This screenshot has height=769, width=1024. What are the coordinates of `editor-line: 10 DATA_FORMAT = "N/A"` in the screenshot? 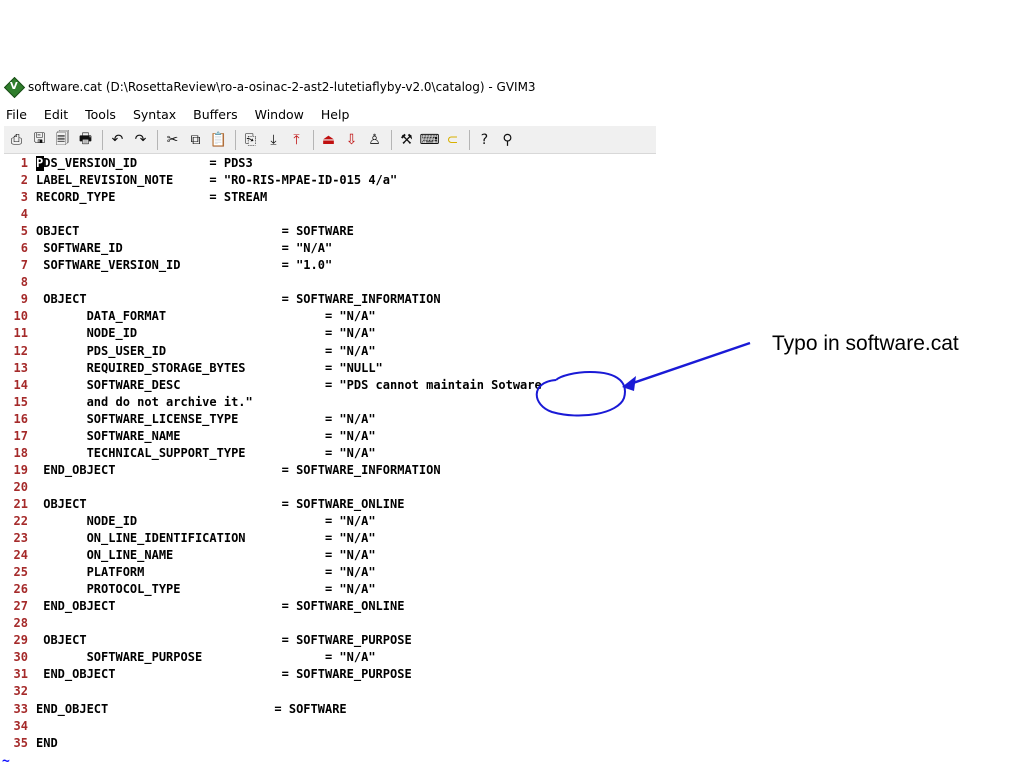 It's located at (330, 316).